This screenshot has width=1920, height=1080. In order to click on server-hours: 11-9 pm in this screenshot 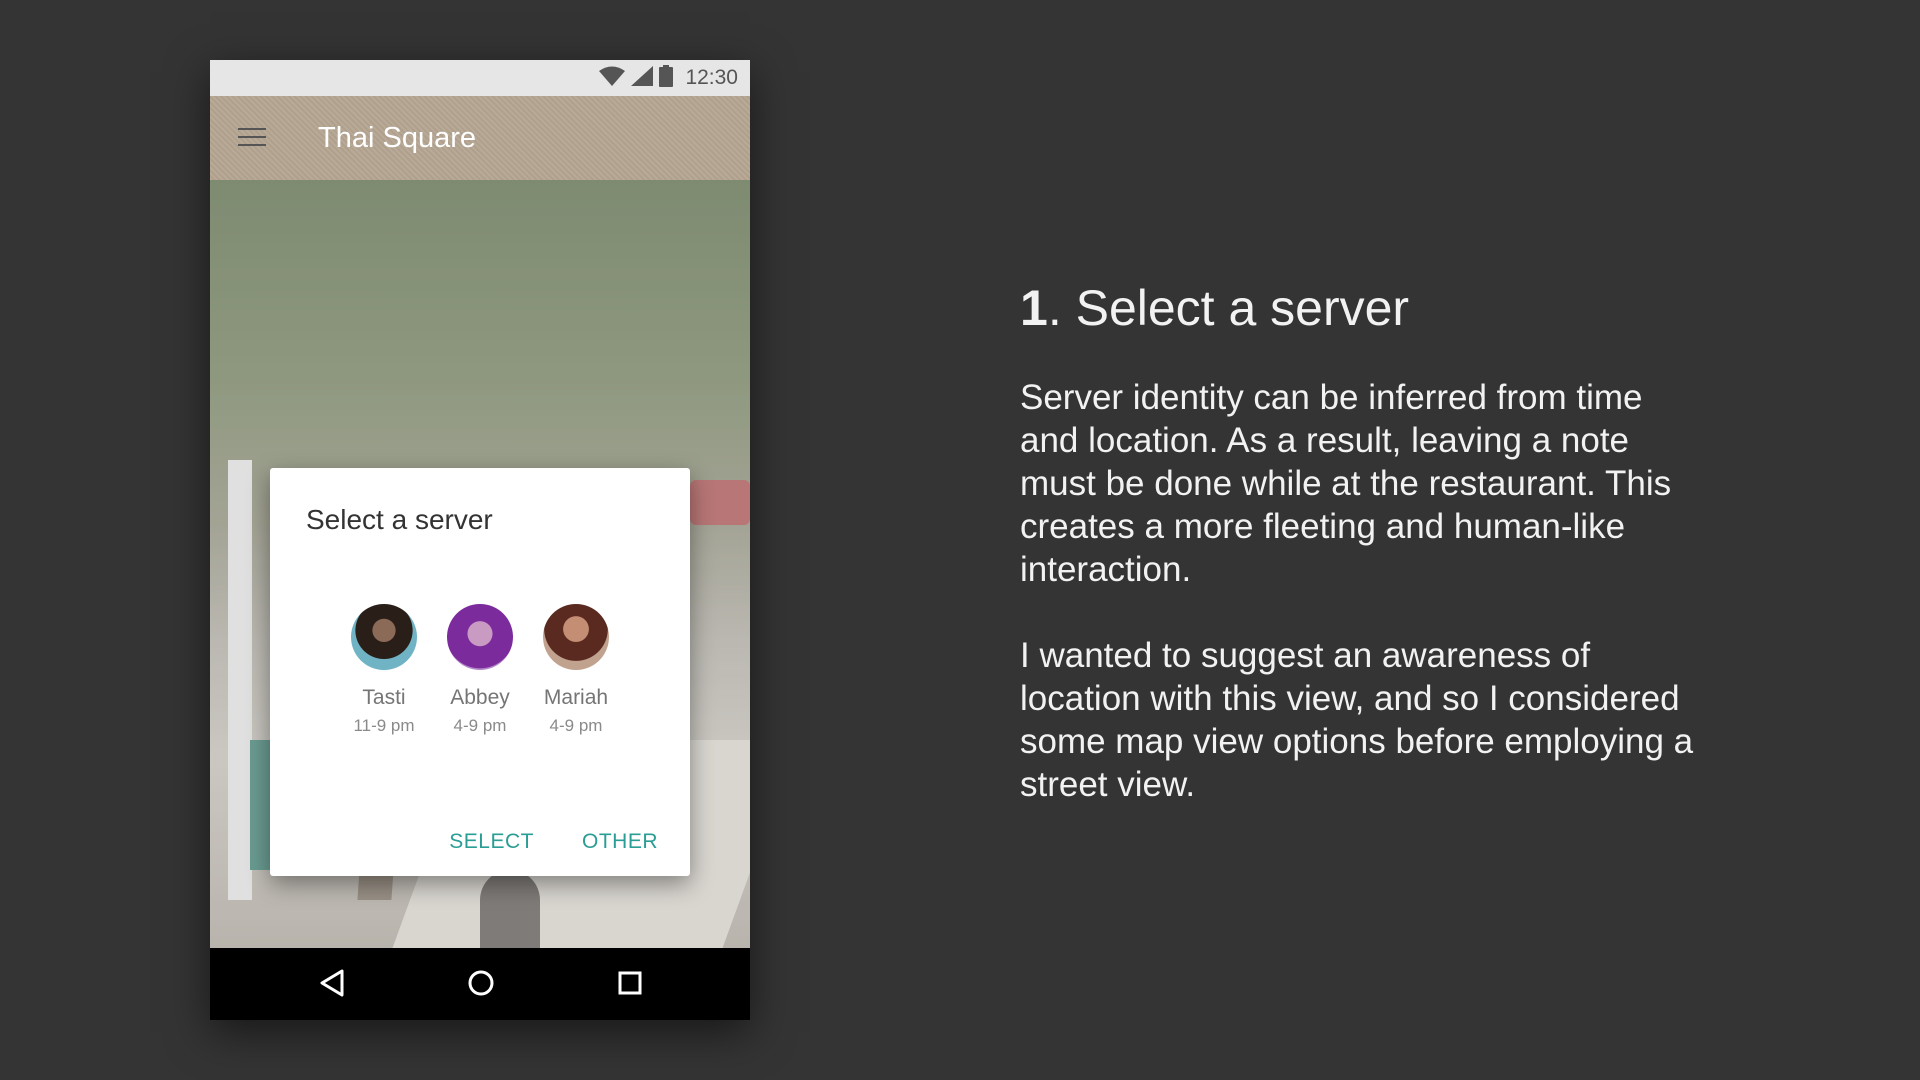, I will do `click(384, 725)`.